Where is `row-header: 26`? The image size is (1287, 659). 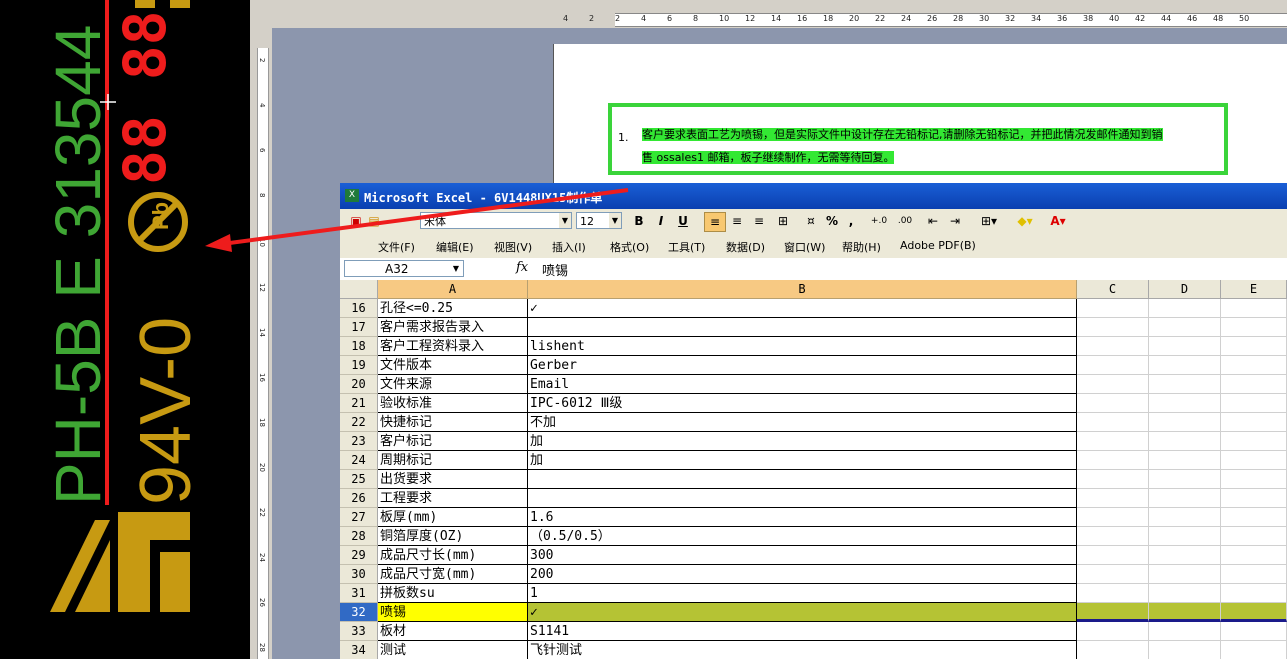 row-header: 26 is located at coordinates (359, 498).